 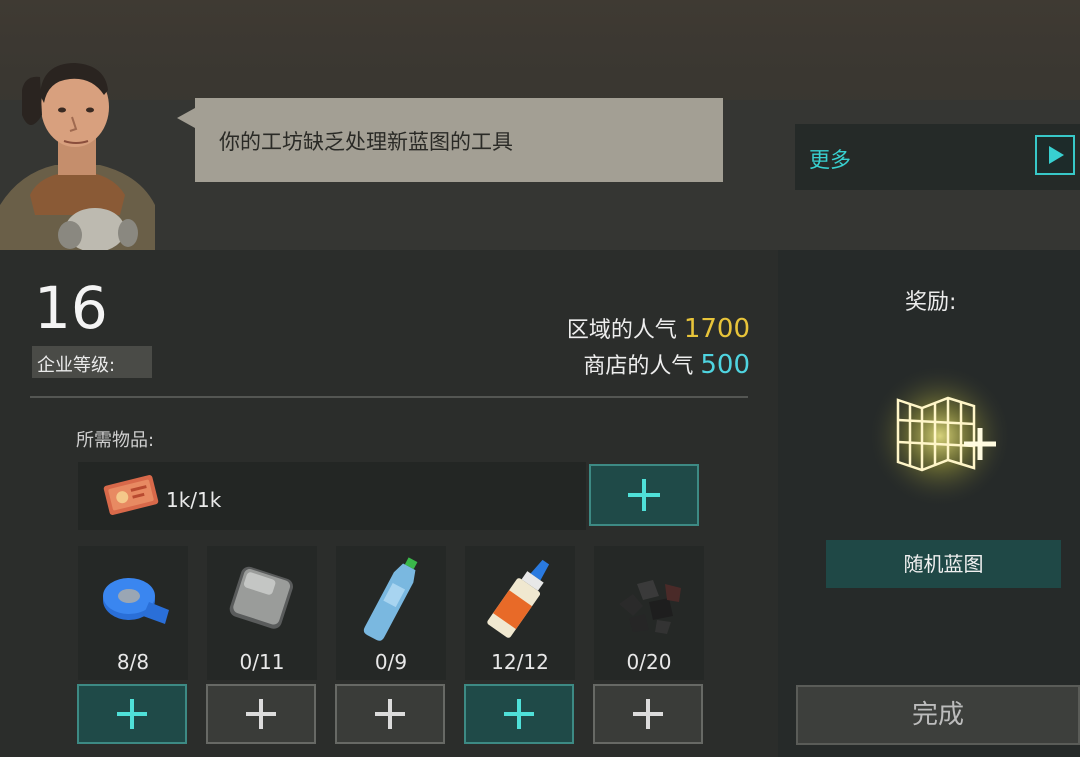 What do you see at coordinates (938, 715) in the screenshot?
I see `done-button: 完成` at bounding box center [938, 715].